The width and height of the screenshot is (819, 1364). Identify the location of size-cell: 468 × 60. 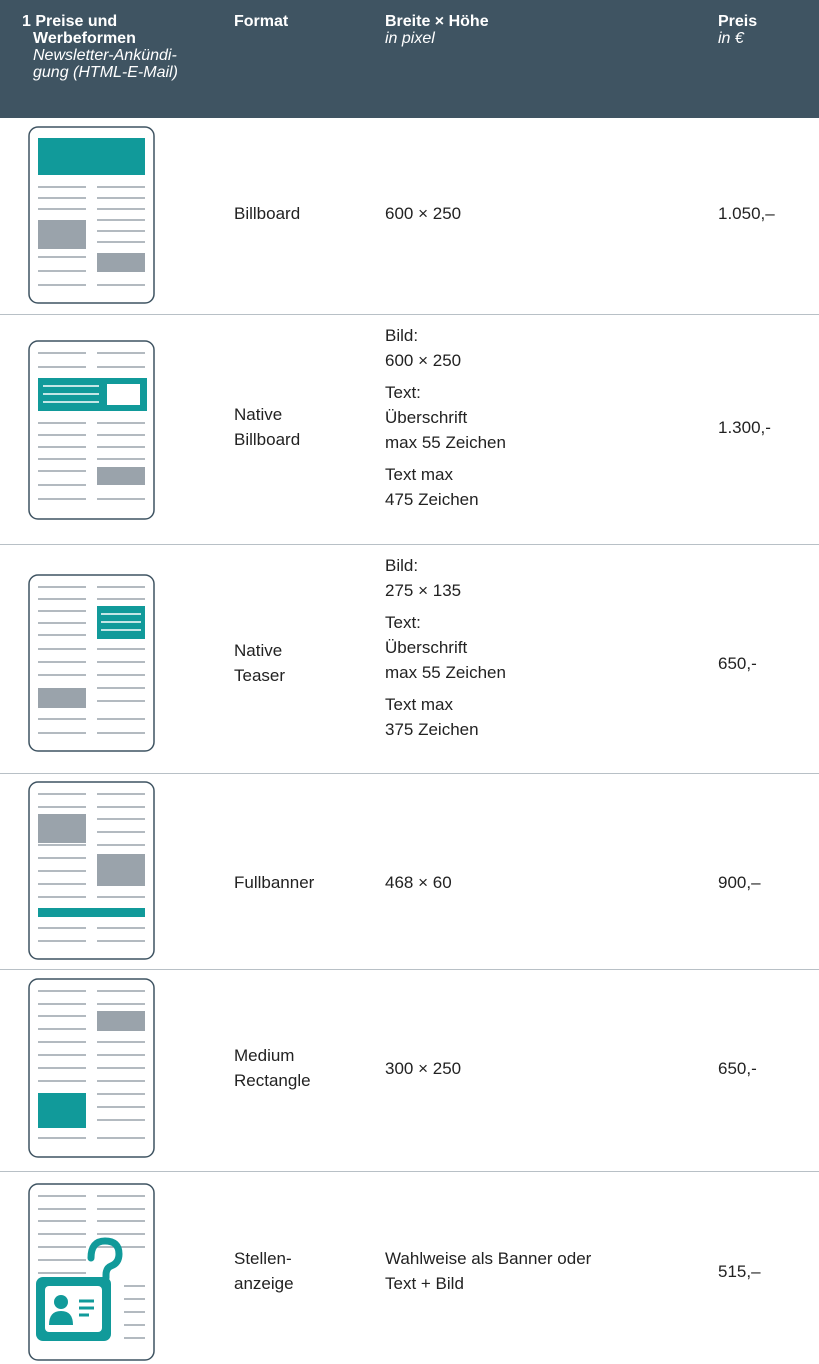
(418, 882).